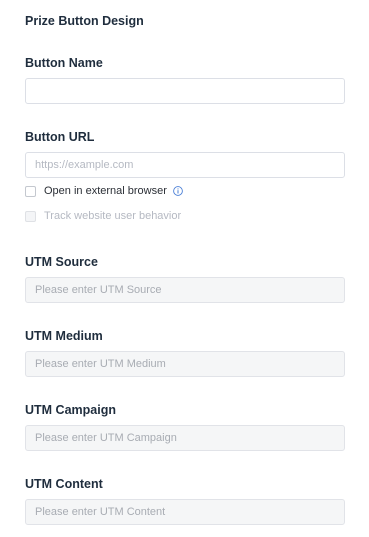  I want to click on button-name-label: Button Name, so click(64, 63).